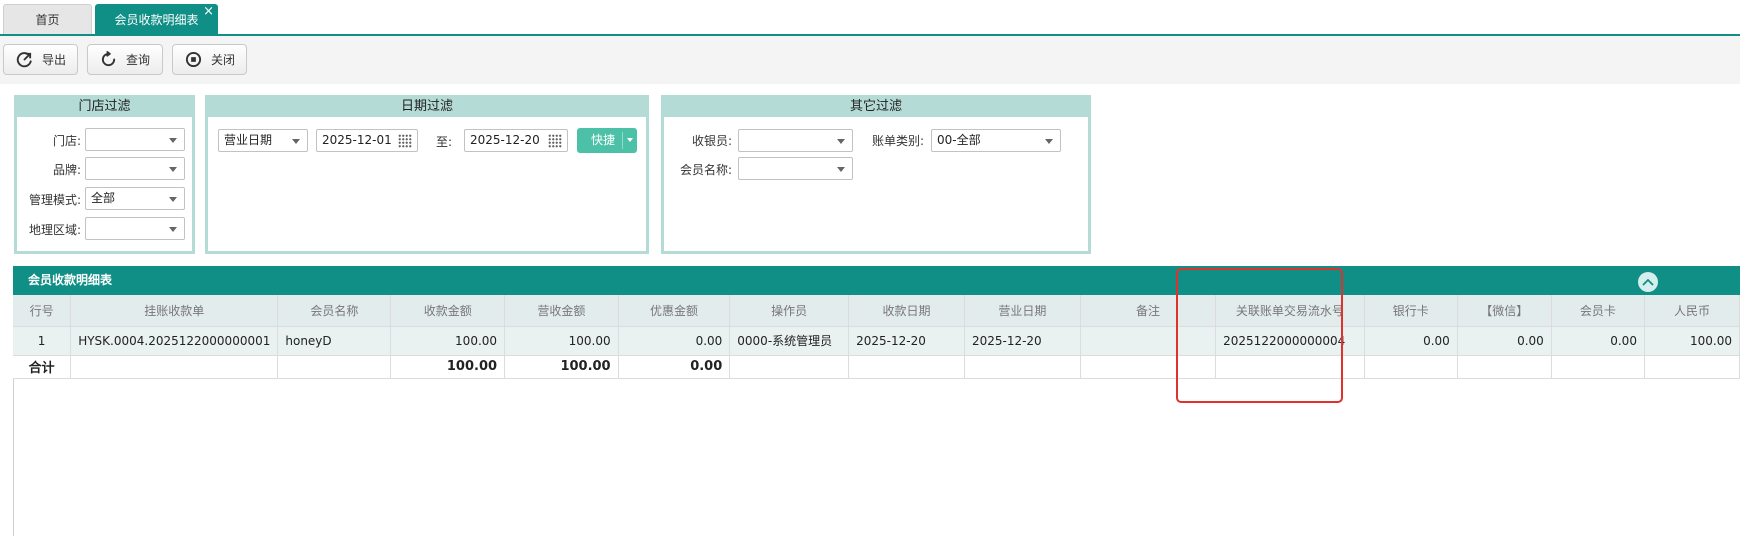 The height and width of the screenshot is (536, 1740). I want to click on bill-type-value: 00-全部, so click(959, 140).